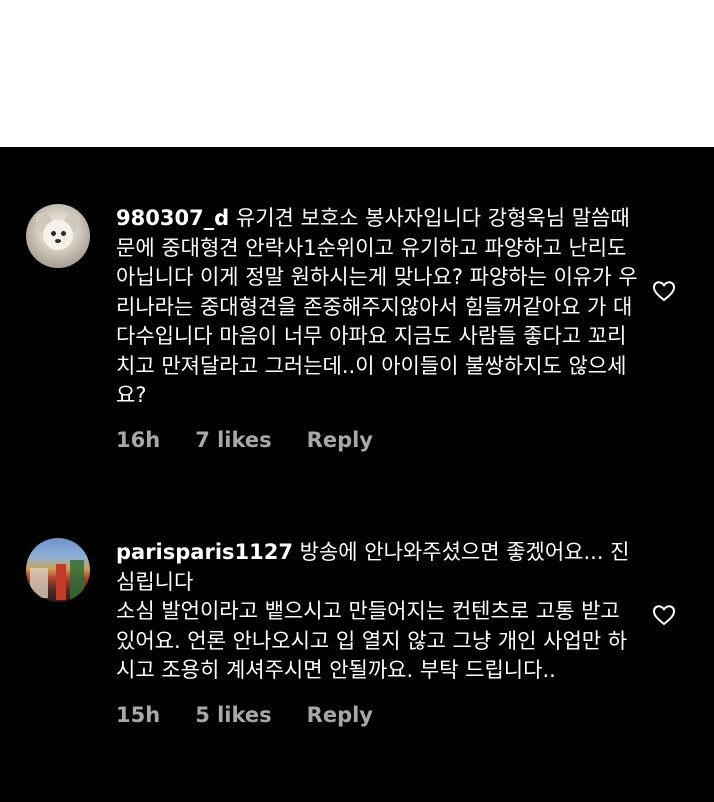  What do you see at coordinates (380, 715) in the screenshot?
I see `comment-meta: 15h 5 likes Reply` at bounding box center [380, 715].